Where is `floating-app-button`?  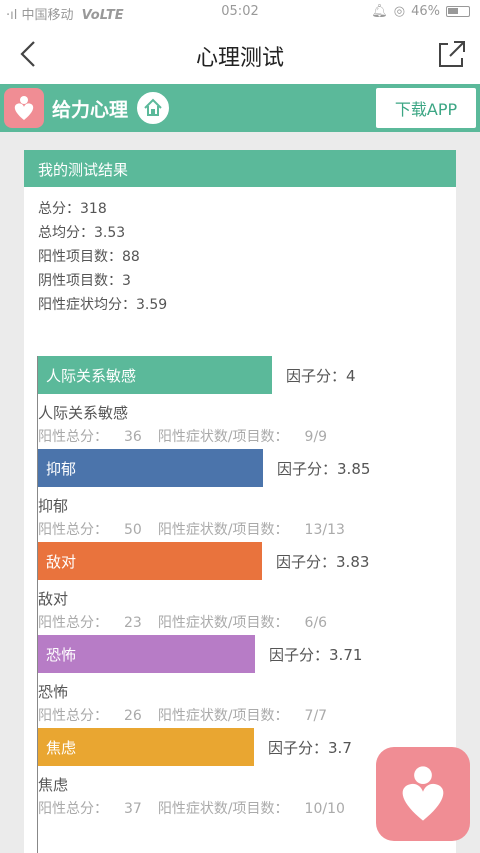 floating-app-button is located at coordinates (423, 794).